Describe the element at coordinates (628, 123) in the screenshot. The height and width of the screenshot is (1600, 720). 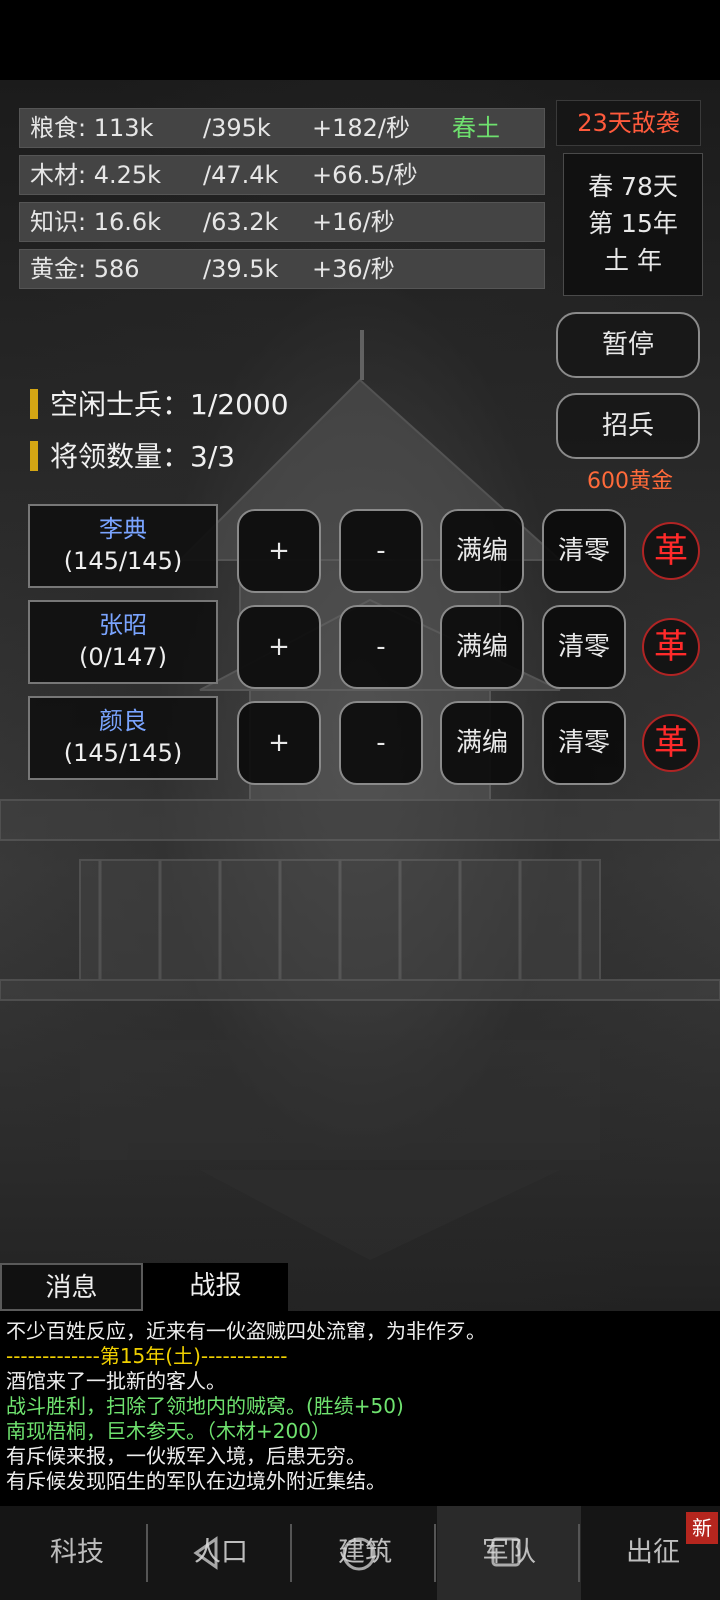
I see `enemy-attack-countdown: 23天敌袭` at that location.